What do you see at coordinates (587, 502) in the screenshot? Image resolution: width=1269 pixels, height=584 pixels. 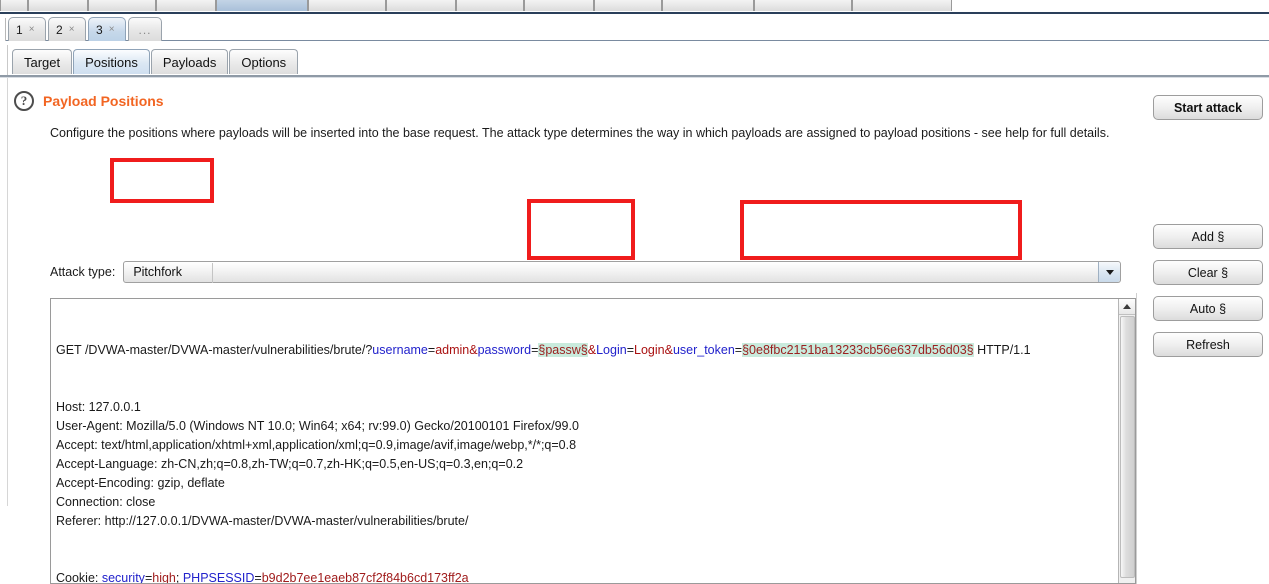 I see `request-header-line-6: Connection: close` at bounding box center [587, 502].